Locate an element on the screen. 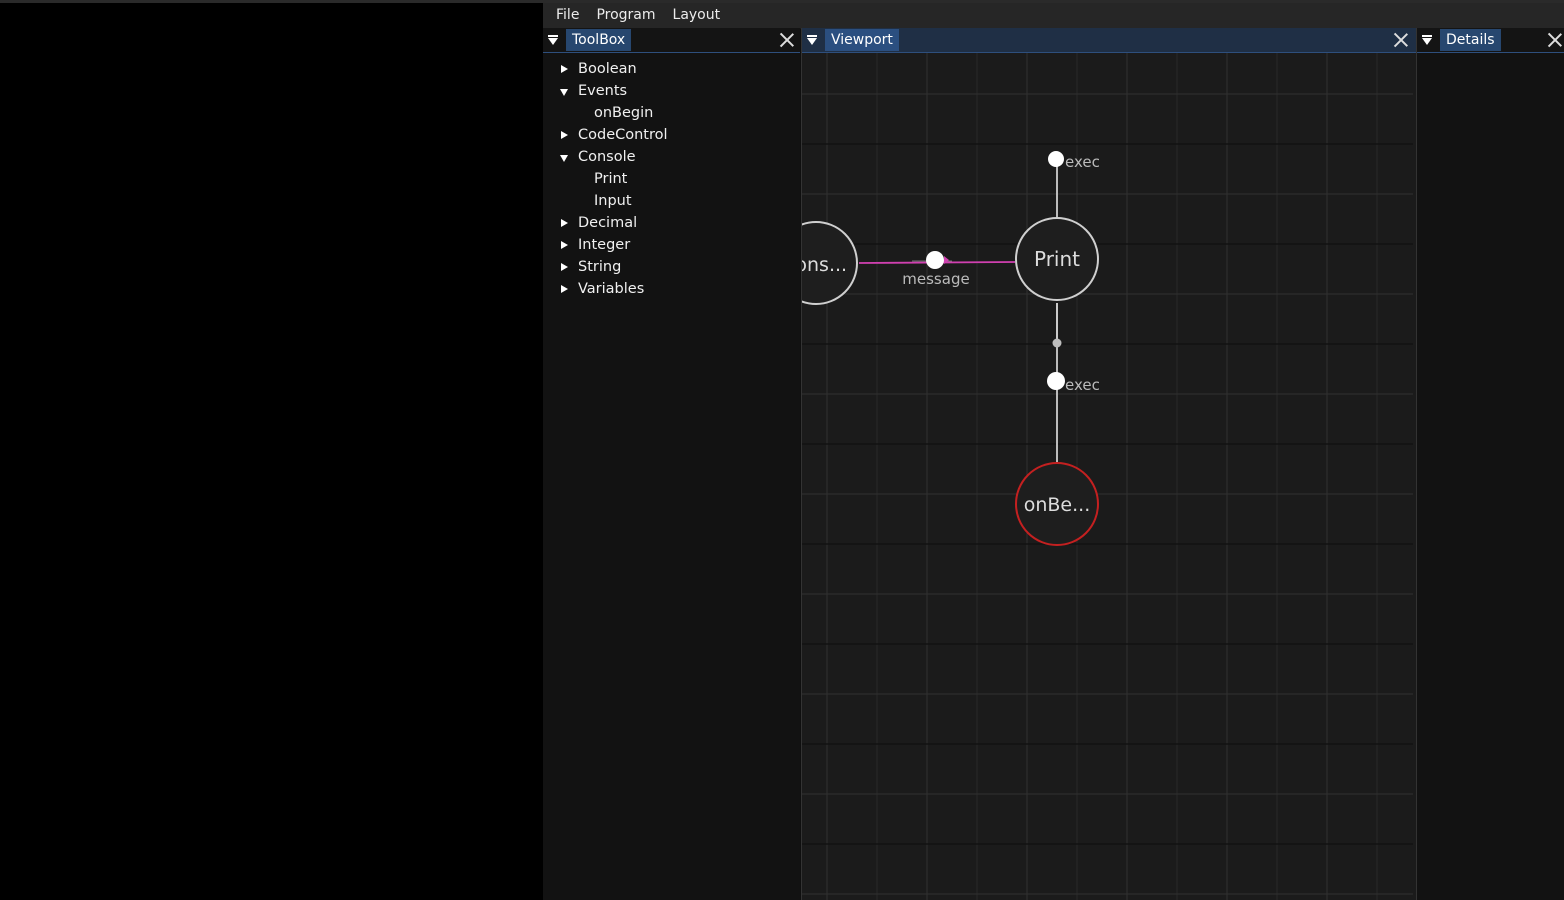 The height and width of the screenshot is (900, 1564). tree-item-label: Input is located at coordinates (613, 201).